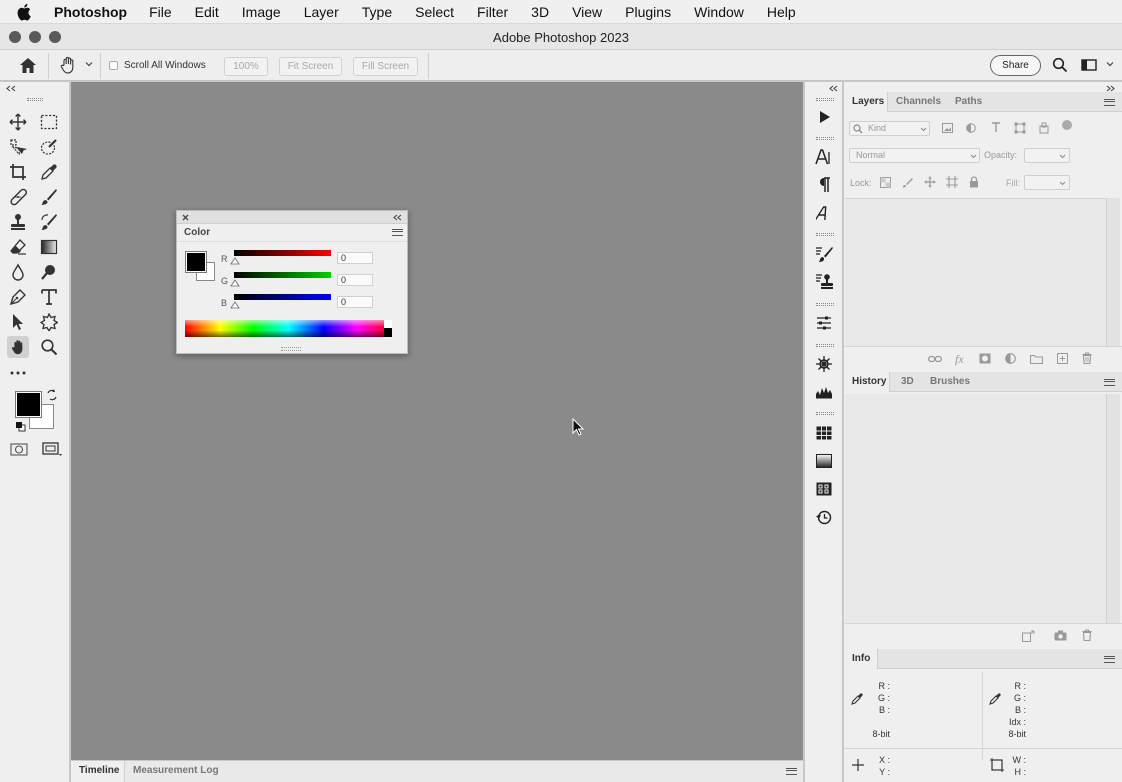  Describe the element at coordinates (160, 12) in the screenshot. I see `menu-file: File` at that location.